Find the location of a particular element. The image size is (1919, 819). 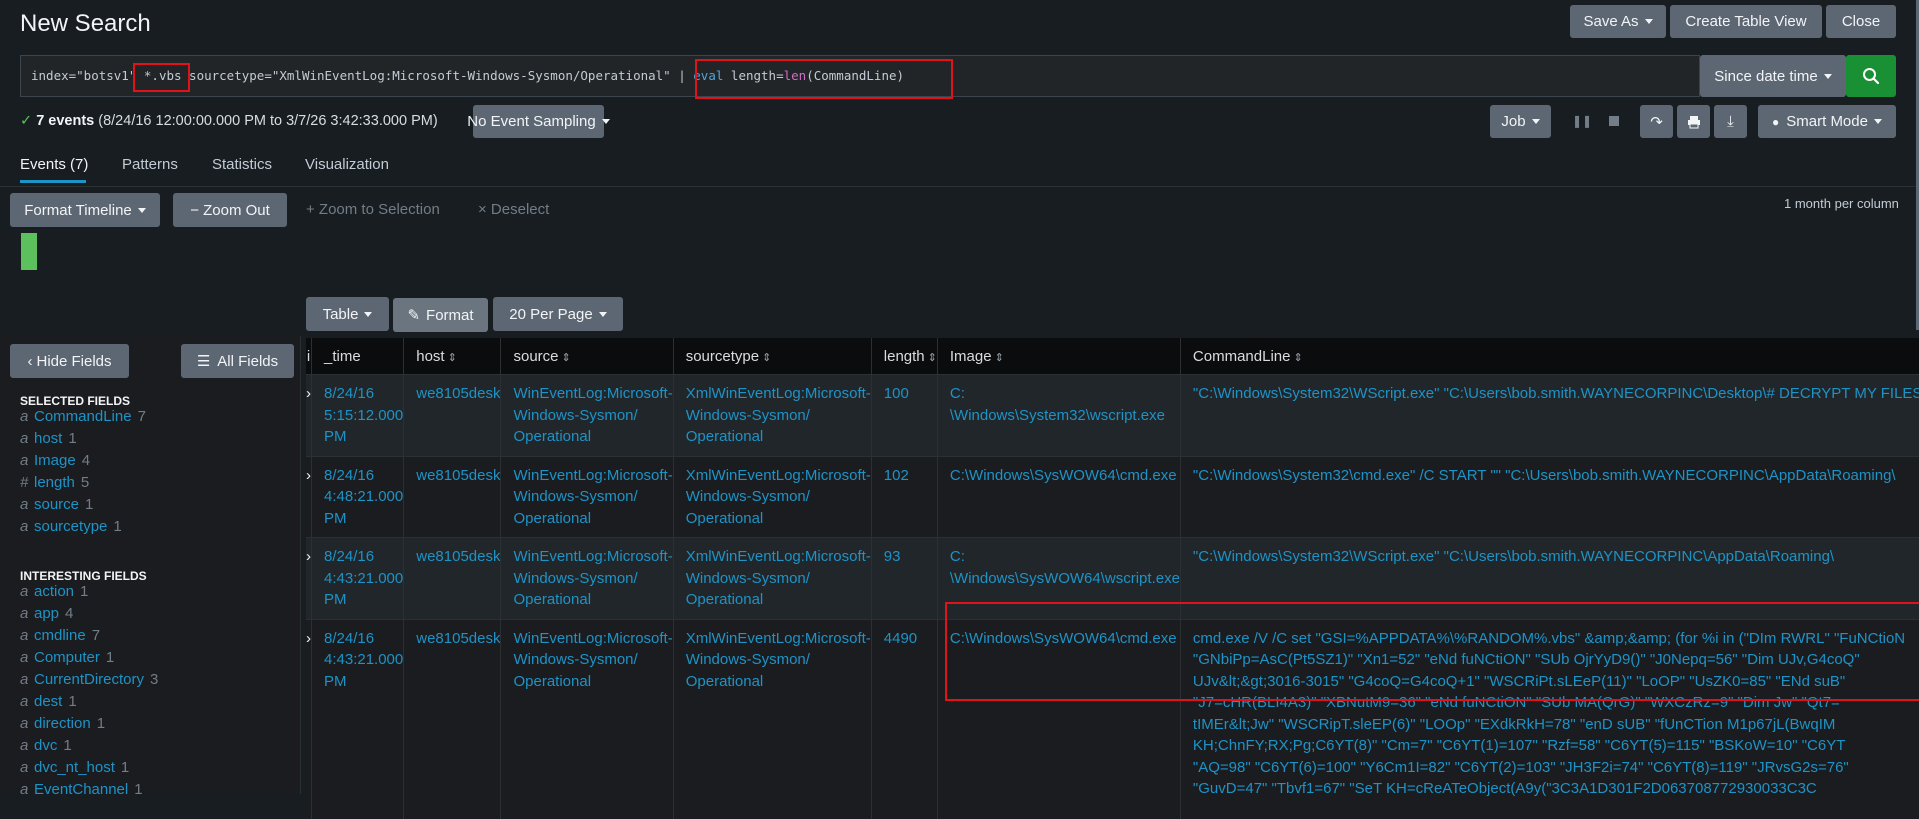

field-item: aaction1 is located at coordinates (54, 591).